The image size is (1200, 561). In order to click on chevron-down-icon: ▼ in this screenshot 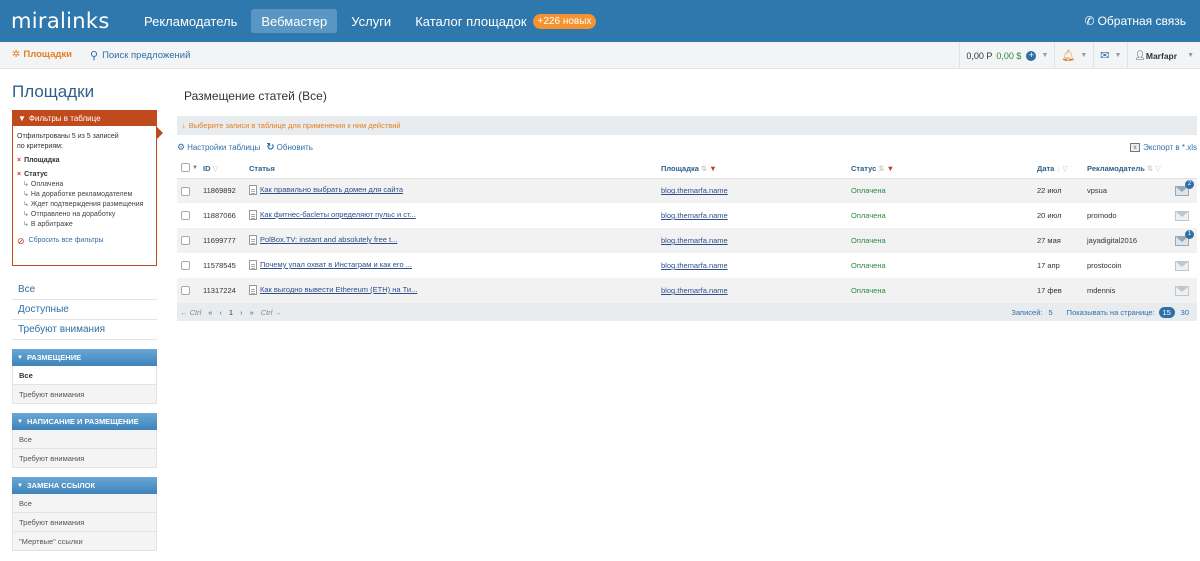, I will do `click(1044, 55)`.